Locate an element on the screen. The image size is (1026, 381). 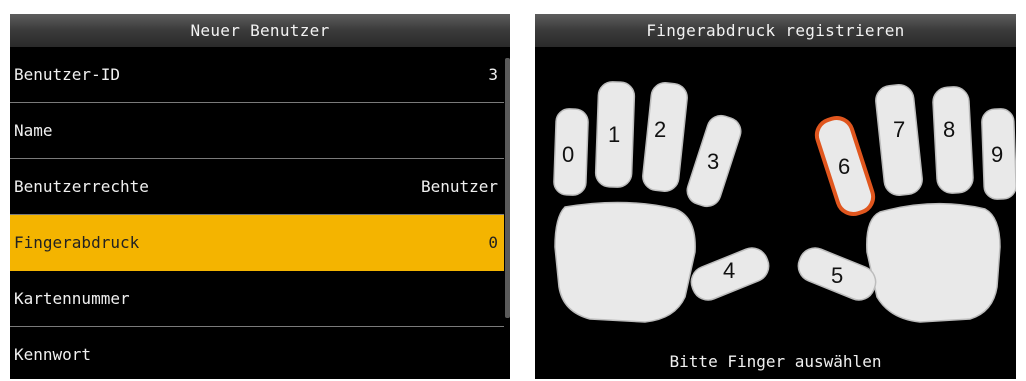
row-label: Benutzerrechte is located at coordinates (81, 186).